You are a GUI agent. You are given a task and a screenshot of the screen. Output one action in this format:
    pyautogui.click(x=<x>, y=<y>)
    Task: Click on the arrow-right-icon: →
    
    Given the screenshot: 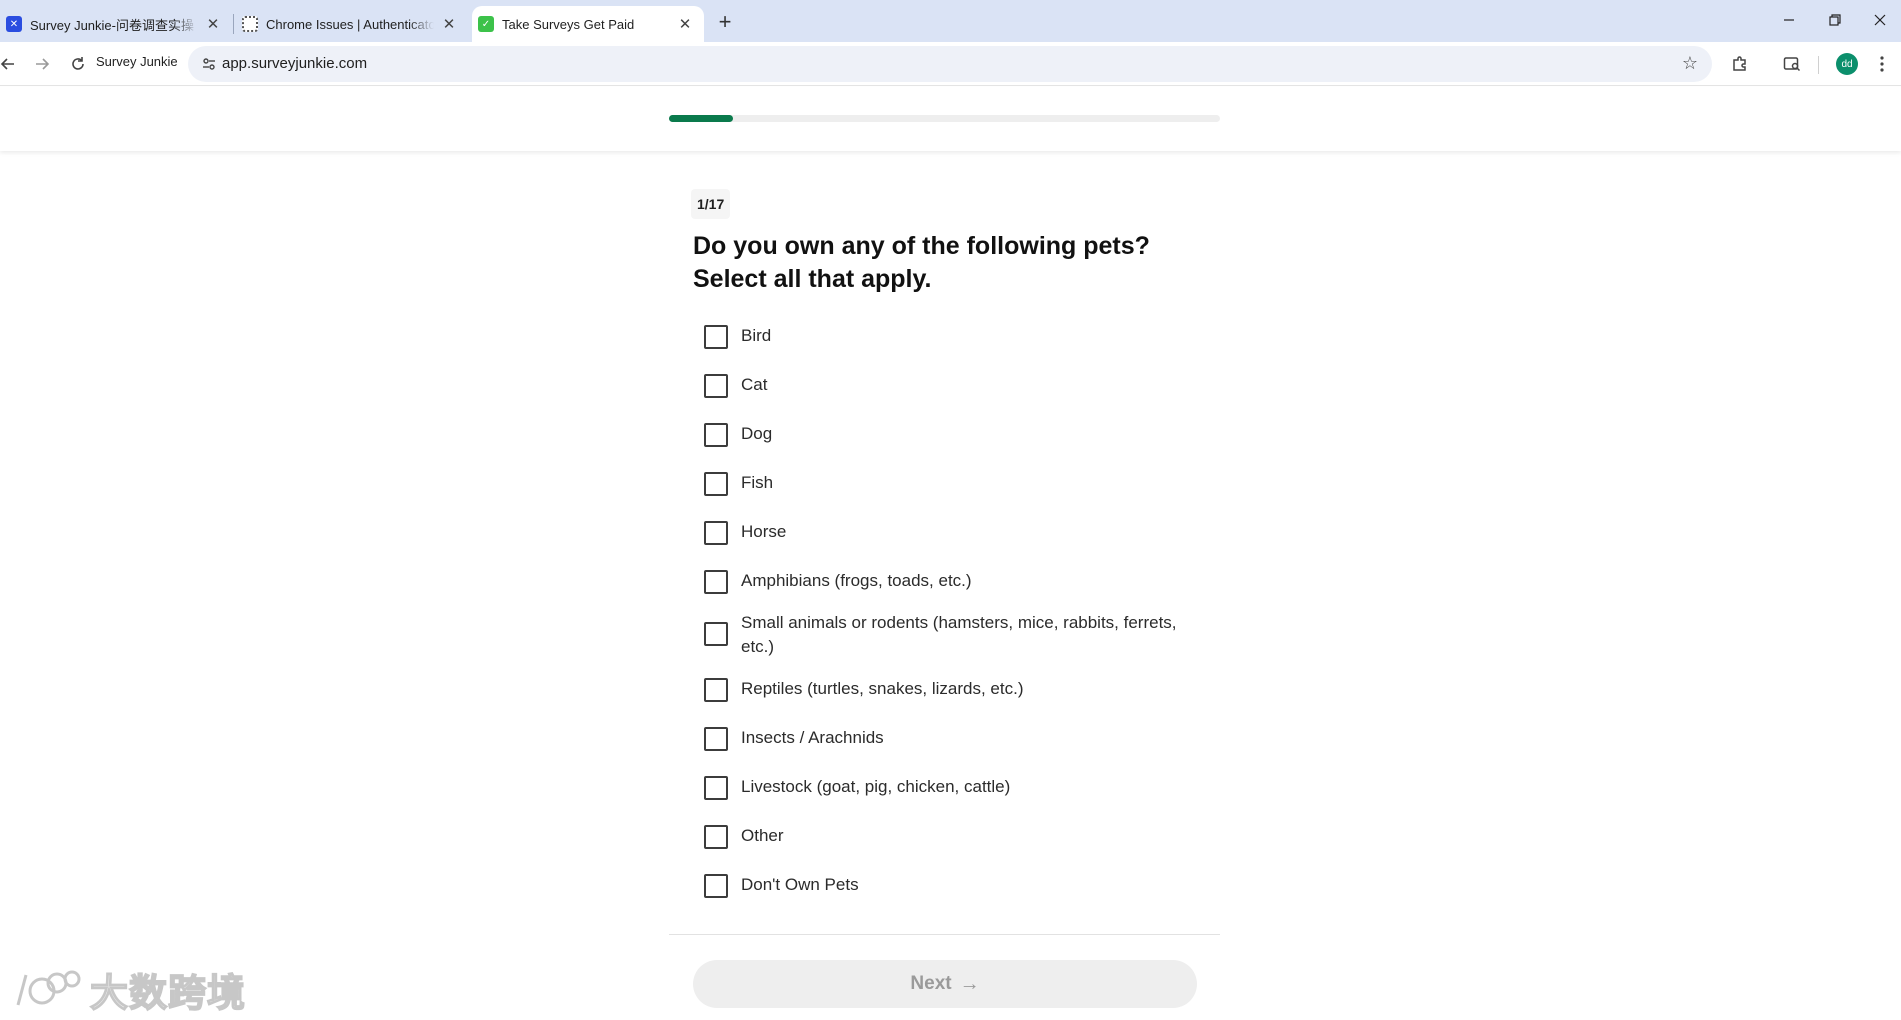 What is the action you would take?
    pyautogui.click(x=969, y=983)
    